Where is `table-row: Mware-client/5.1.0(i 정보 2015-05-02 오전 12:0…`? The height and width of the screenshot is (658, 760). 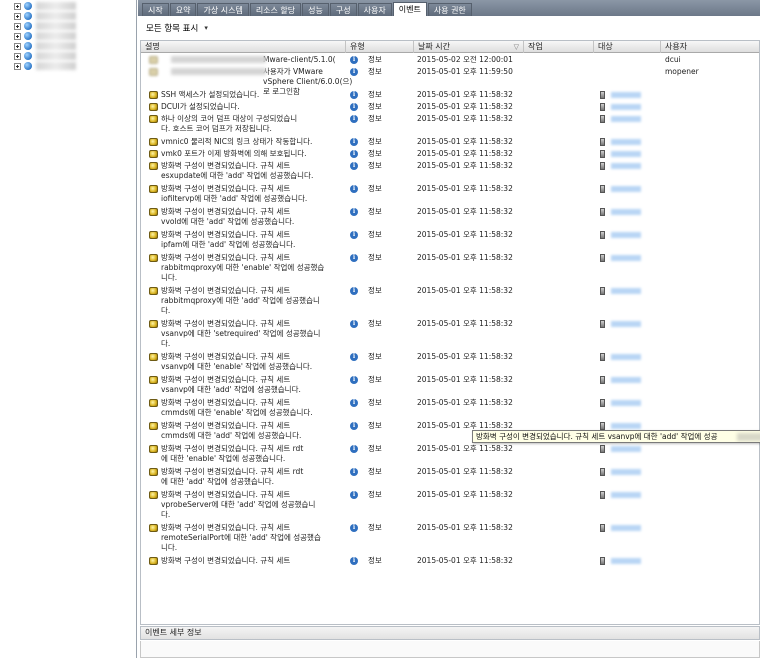 table-row: Mware-client/5.1.0(i 정보 2015-05-02 오전 12:0… is located at coordinates (450, 61).